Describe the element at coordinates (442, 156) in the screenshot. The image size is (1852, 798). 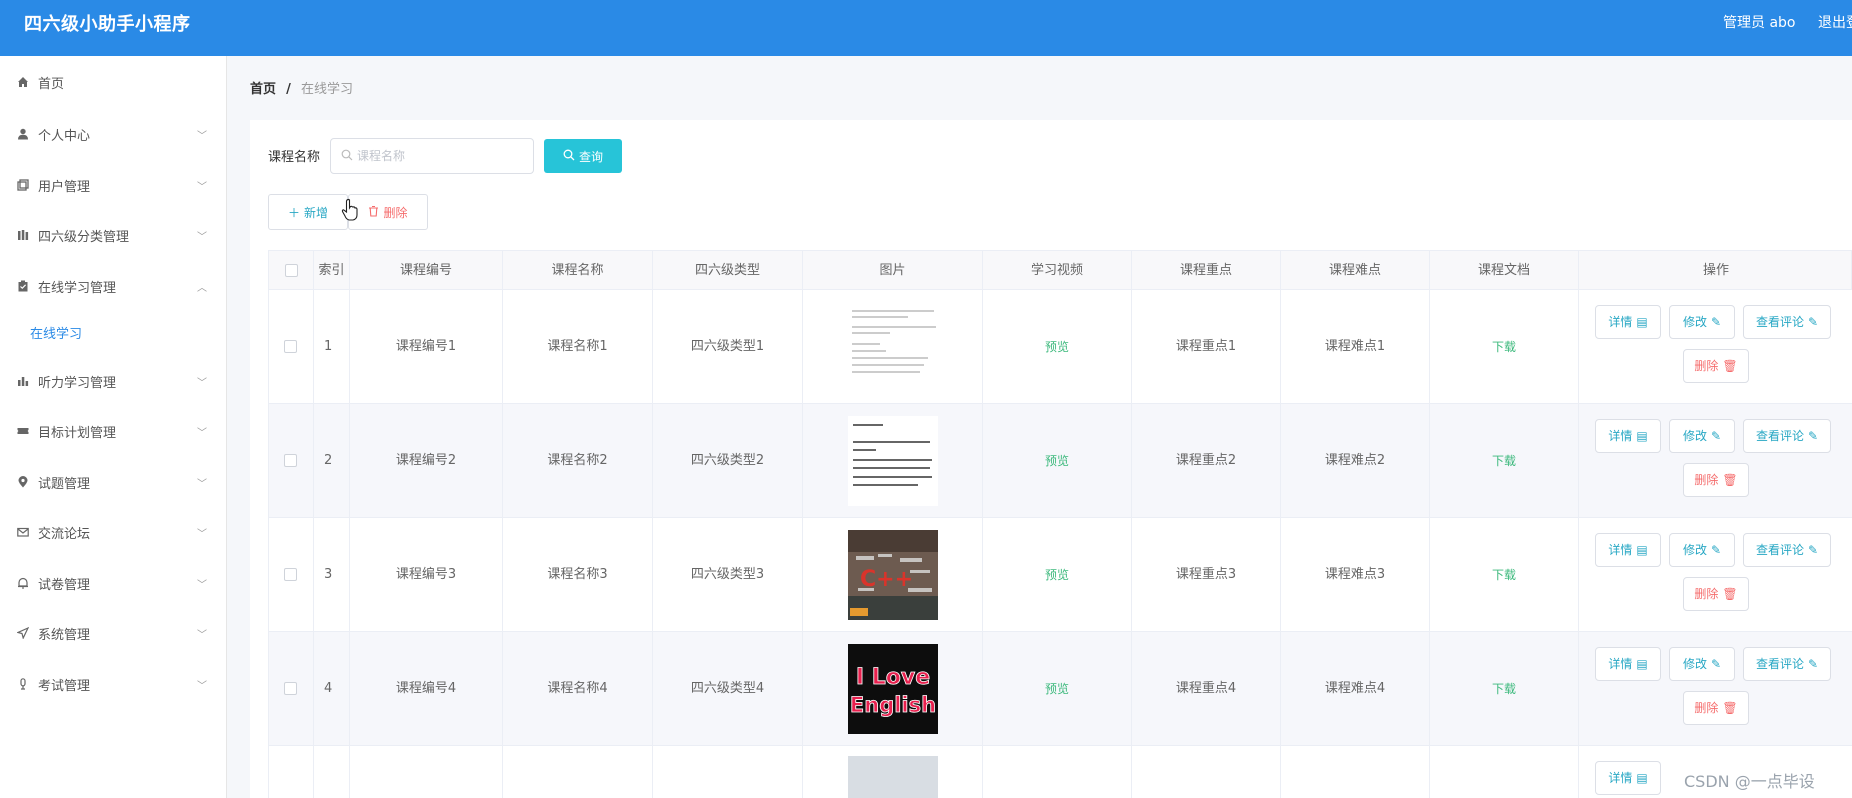
I see `search-input` at that location.